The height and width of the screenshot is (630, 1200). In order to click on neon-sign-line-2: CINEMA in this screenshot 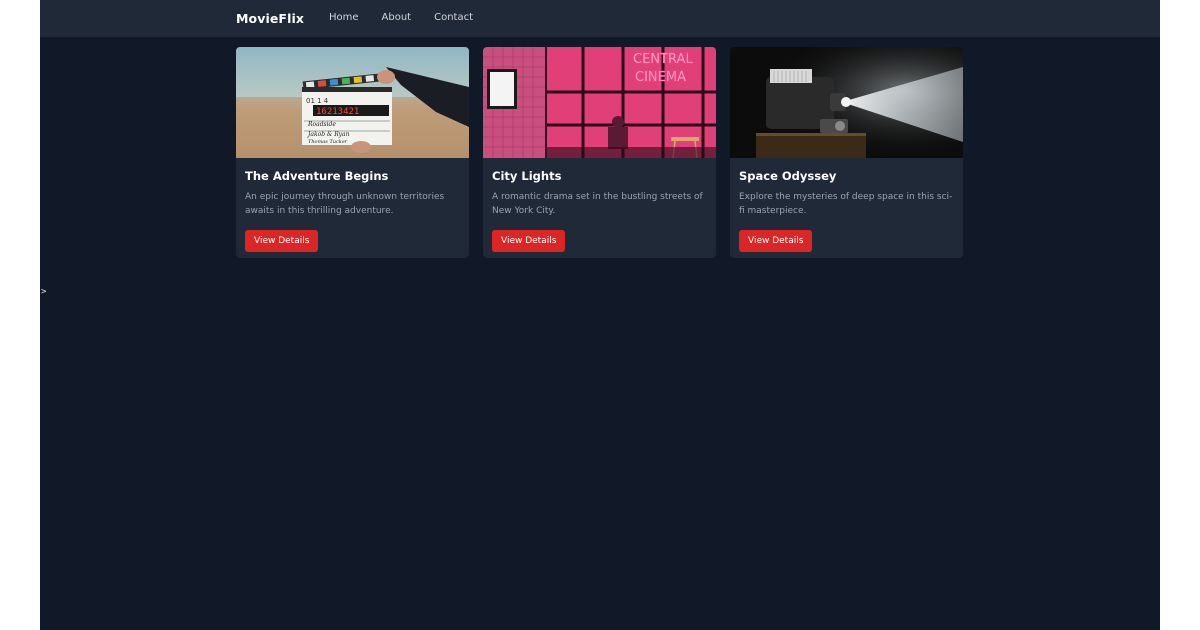, I will do `click(660, 77)`.